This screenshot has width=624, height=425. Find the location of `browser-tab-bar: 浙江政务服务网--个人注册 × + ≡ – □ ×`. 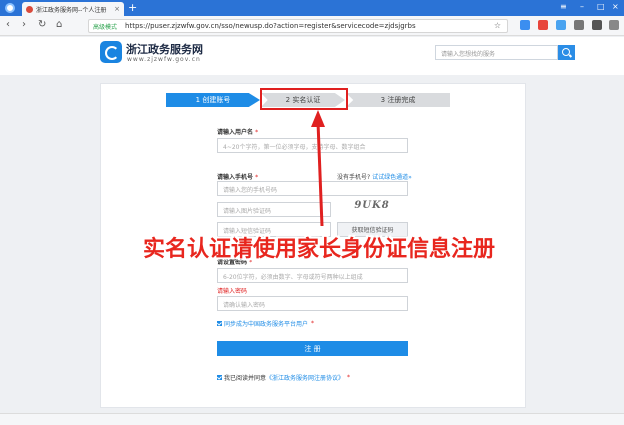

browser-tab-bar: 浙江政务服务网--个人注册 × + ≡ – □ × is located at coordinates (312, 8).